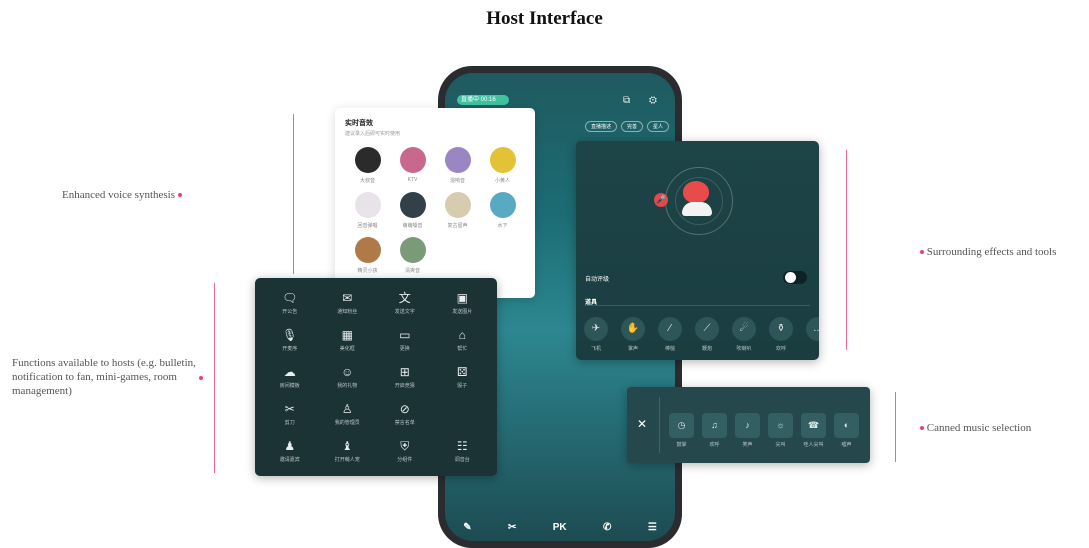  I want to click on function-item: 🎙 开麦序, so click(290, 339).